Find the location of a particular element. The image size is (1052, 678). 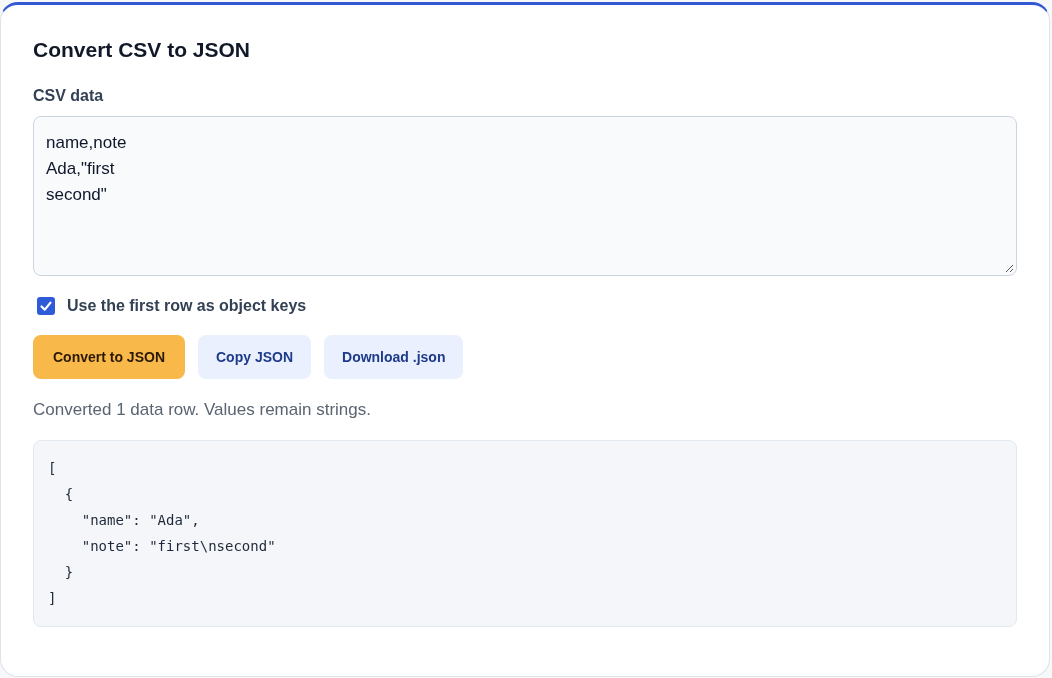

field-label: CSV data is located at coordinates (68, 96).